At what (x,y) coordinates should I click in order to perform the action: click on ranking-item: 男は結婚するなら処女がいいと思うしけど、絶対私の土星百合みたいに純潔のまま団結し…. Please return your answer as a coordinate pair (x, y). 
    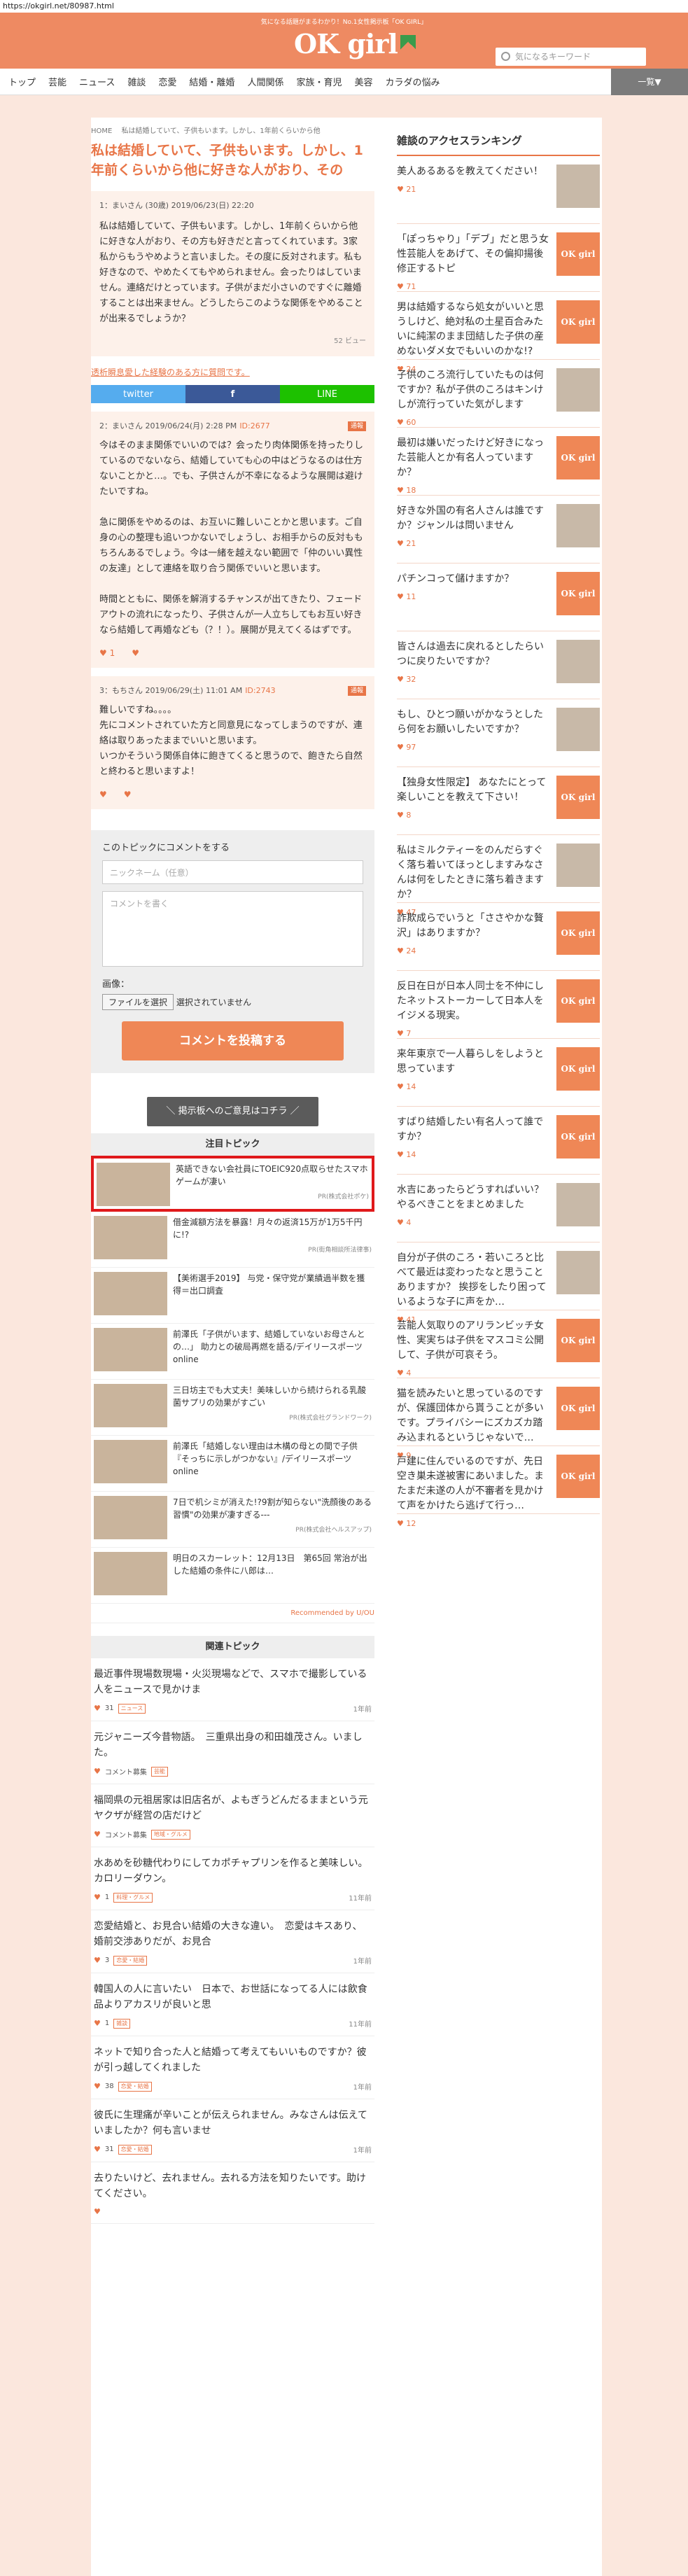
    Looking at the image, I should click on (498, 333).